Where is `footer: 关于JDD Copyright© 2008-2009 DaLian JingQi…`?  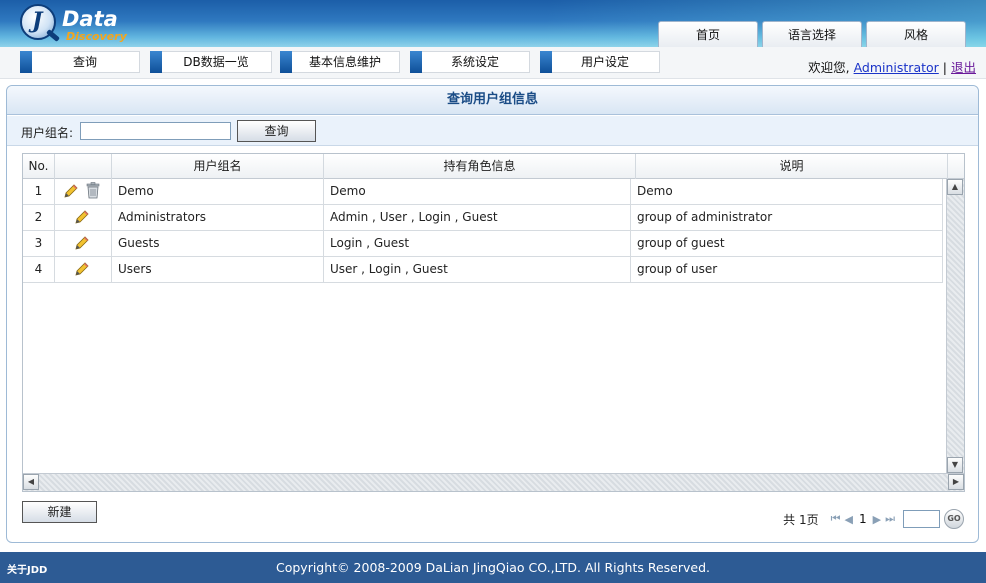
footer: 关于JDD Copyright© 2008-2009 DaLian JingQi… is located at coordinates (493, 567).